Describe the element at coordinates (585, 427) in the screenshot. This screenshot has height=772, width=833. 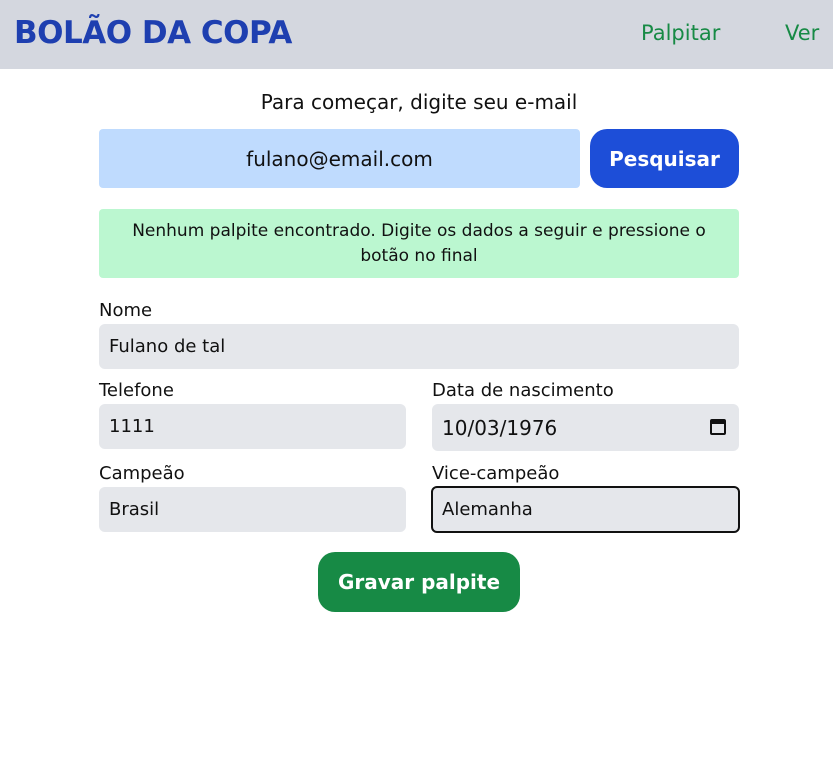
I see `nascimento-date-field: 10/03/1976` at that location.